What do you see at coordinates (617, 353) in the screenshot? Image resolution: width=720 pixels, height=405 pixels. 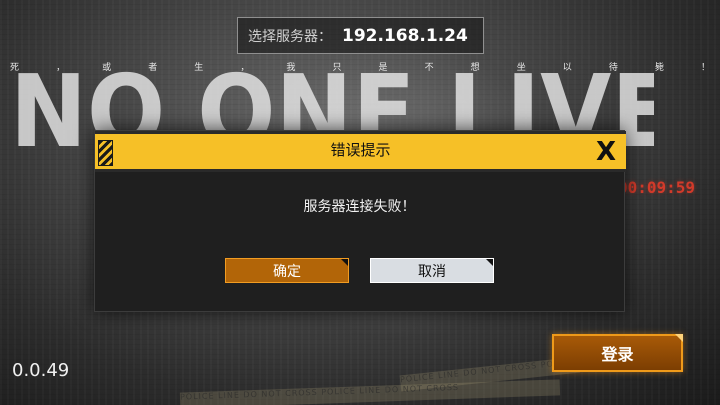 I see `login-button: 登录` at bounding box center [617, 353].